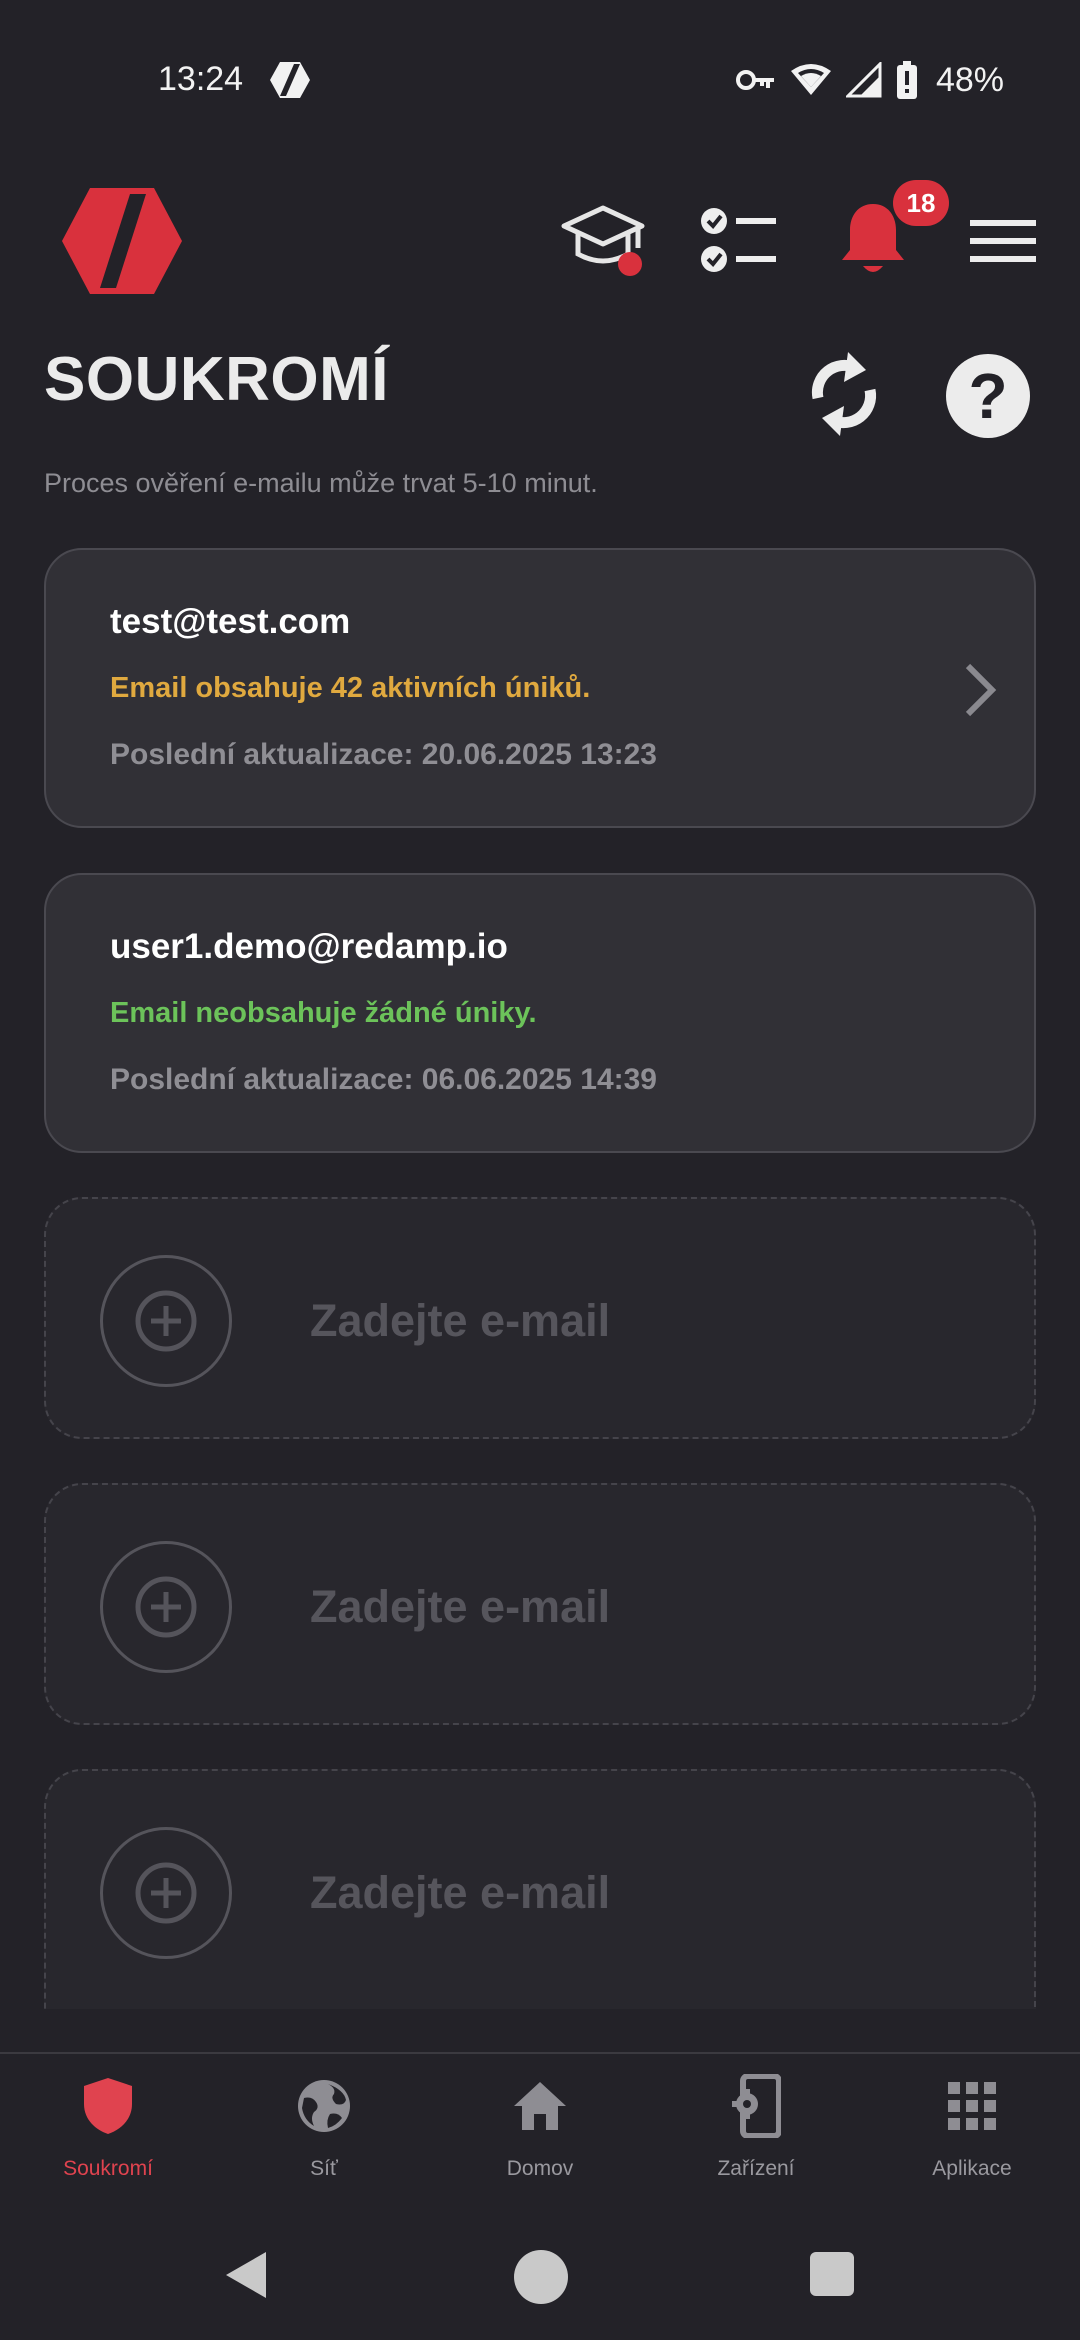 The height and width of the screenshot is (2340, 1080). I want to click on nav-label: Síť, so click(324, 2168).